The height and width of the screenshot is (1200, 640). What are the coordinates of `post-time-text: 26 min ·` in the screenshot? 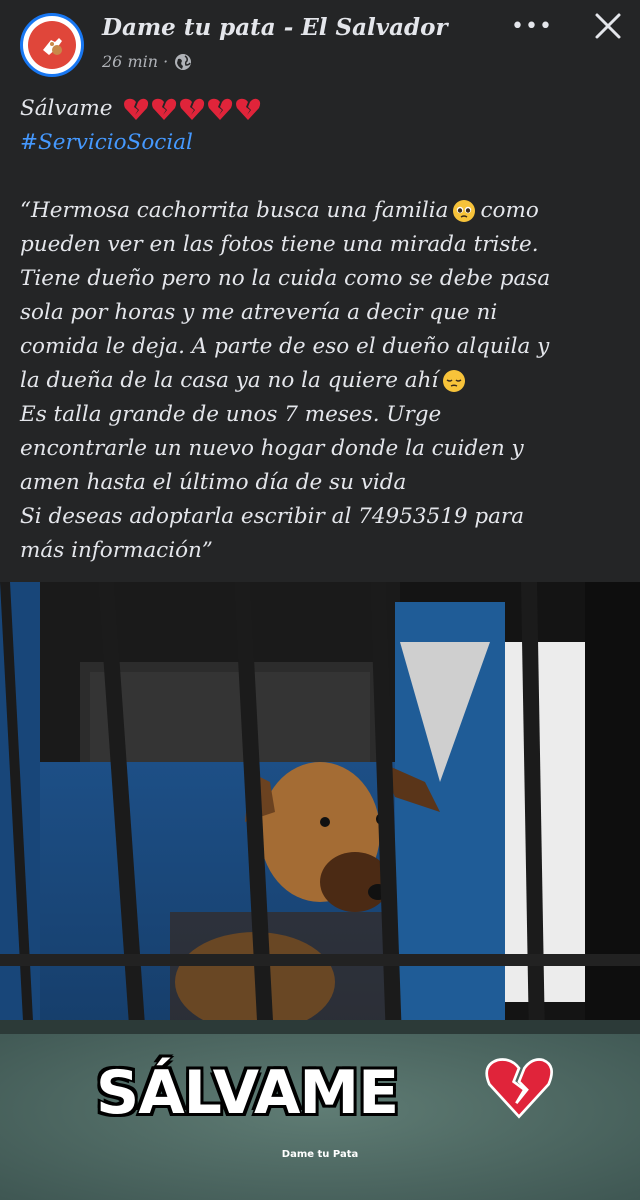 It's located at (135, 61).